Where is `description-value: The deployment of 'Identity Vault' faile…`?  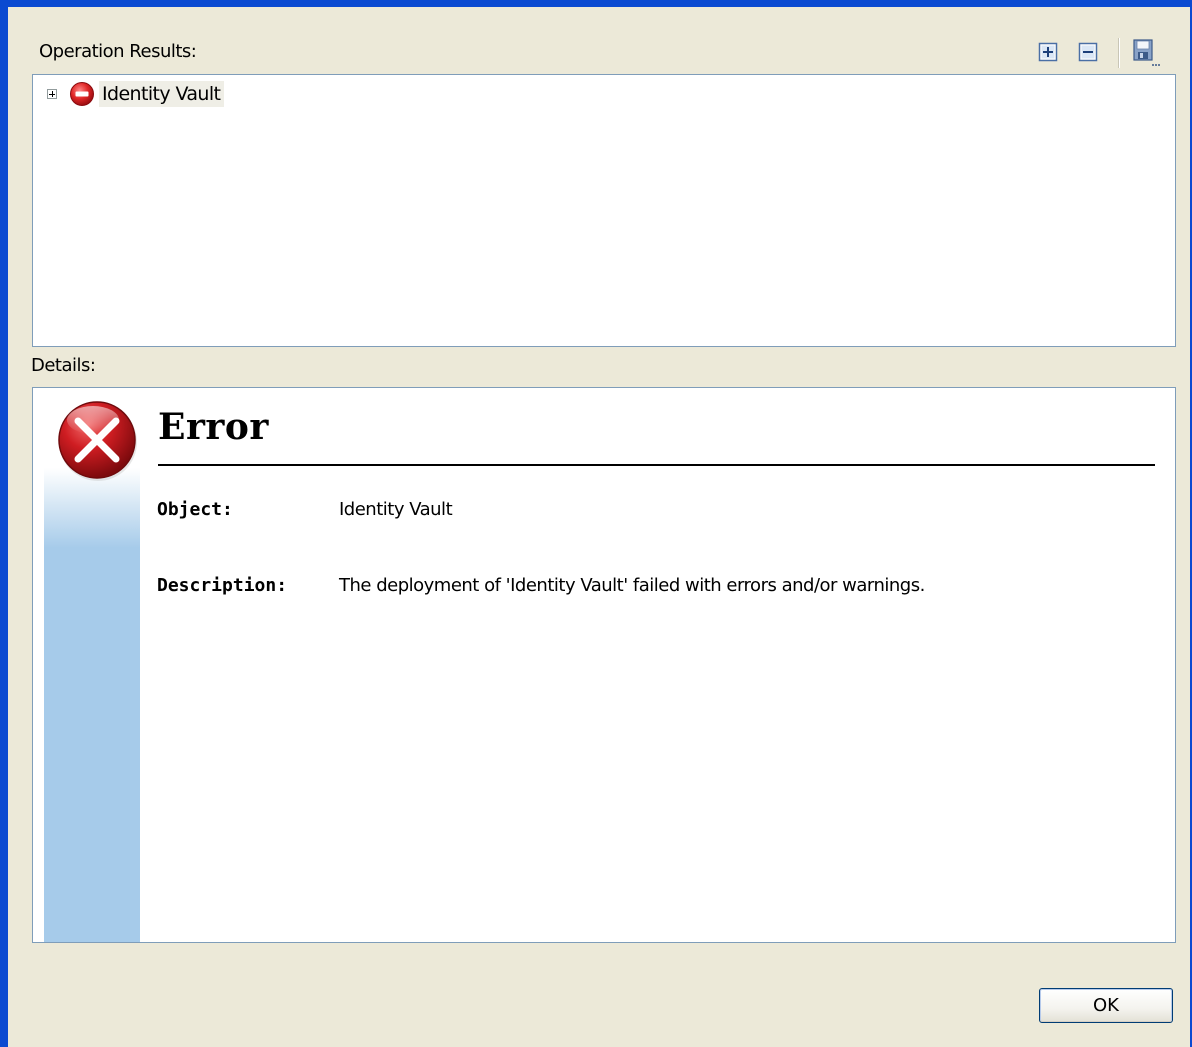
description-value: The deployment of 'Identity Vault' faile… is located at coordinates (632, 585).